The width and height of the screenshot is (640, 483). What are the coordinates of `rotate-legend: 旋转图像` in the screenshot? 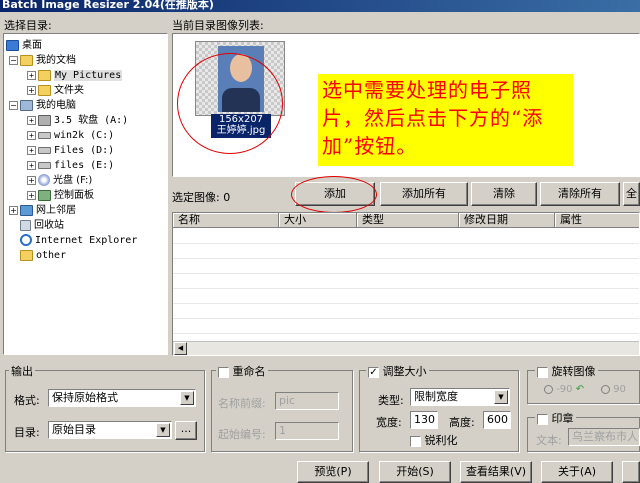 It's located at (566, 371).